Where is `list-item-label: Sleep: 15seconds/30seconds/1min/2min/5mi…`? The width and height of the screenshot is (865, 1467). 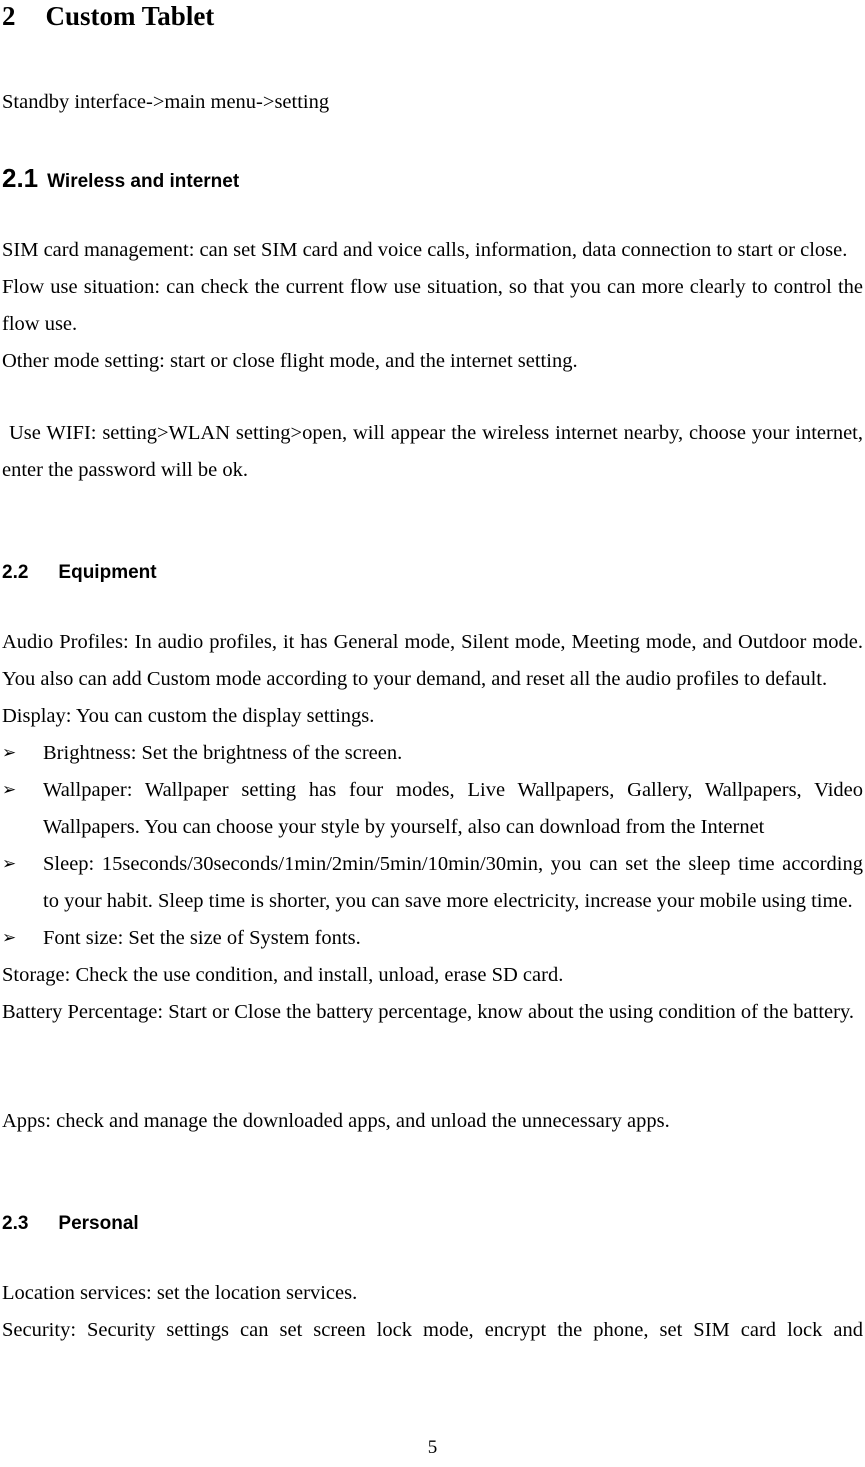 list-item-label: Sleep: 15seconds/30seconds/1min/2min/5mi… is located at coordinates (453, 882).